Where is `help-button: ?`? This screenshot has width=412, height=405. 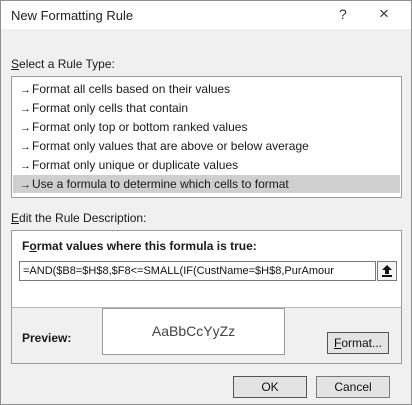
help-button: ? is located at coordinates (343, 14).